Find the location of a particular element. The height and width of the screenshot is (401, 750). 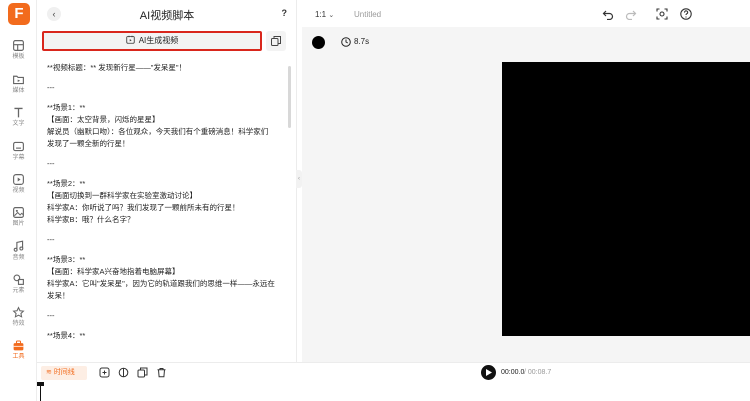

help-button is located at coordinates (686, 14).